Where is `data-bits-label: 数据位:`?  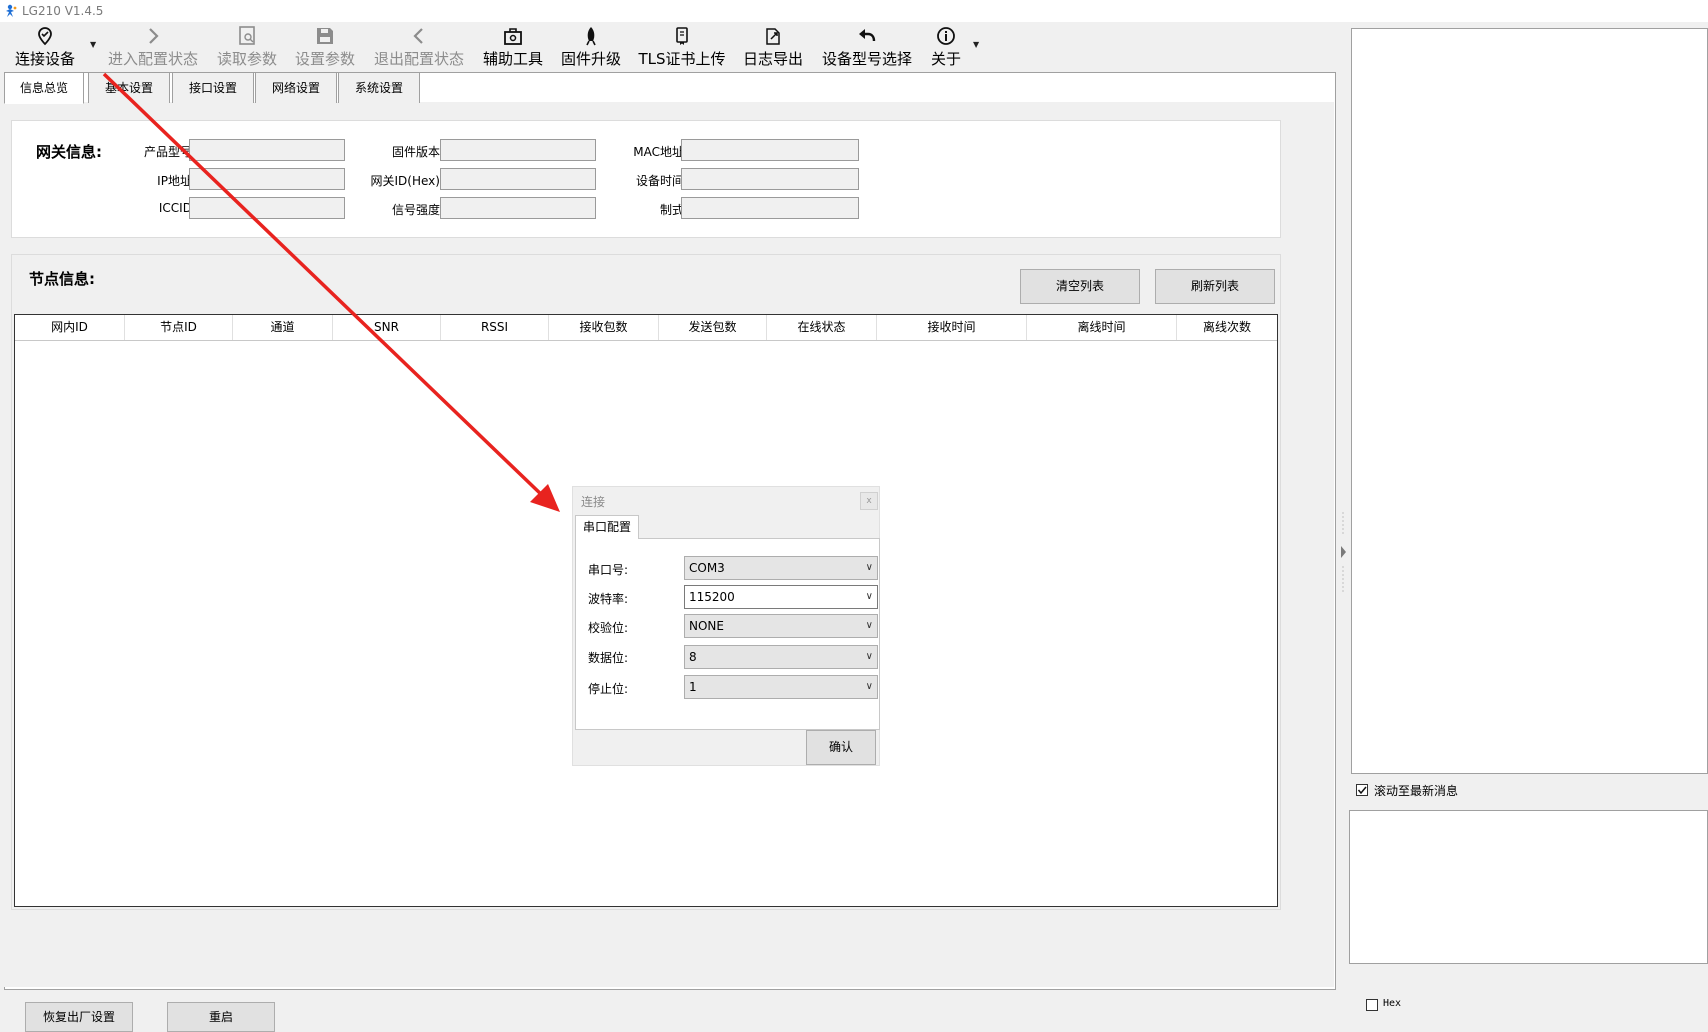
data-bits-label: 数据位: is located at coordinates (608, 658).